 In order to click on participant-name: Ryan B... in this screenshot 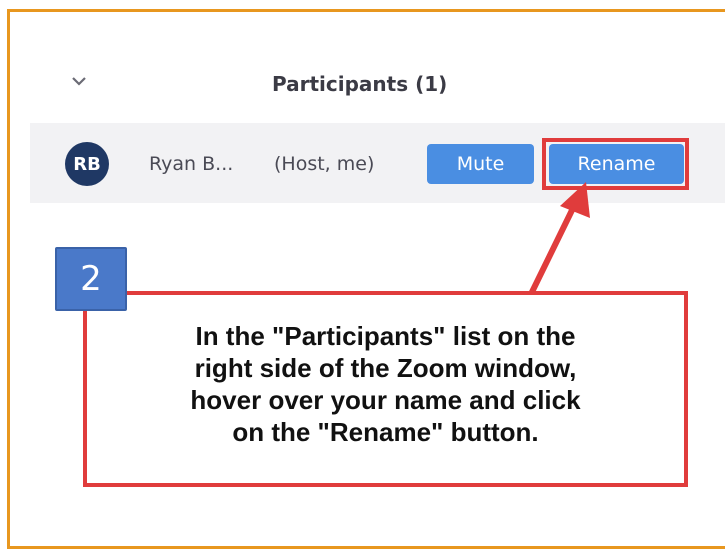, I will do `click(191, 164)`.